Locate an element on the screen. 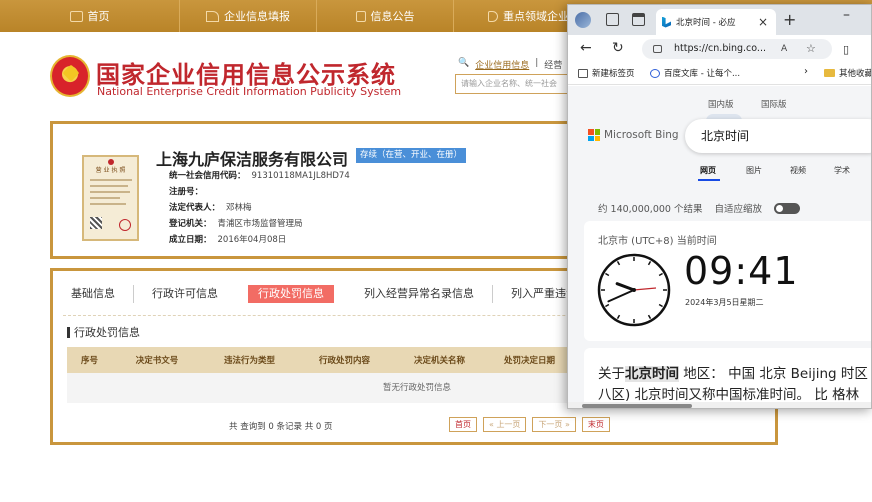 The width and height of the screenshot is (872, 502). favorite-star-icon: ☆ is located at coordinates (811, 48).